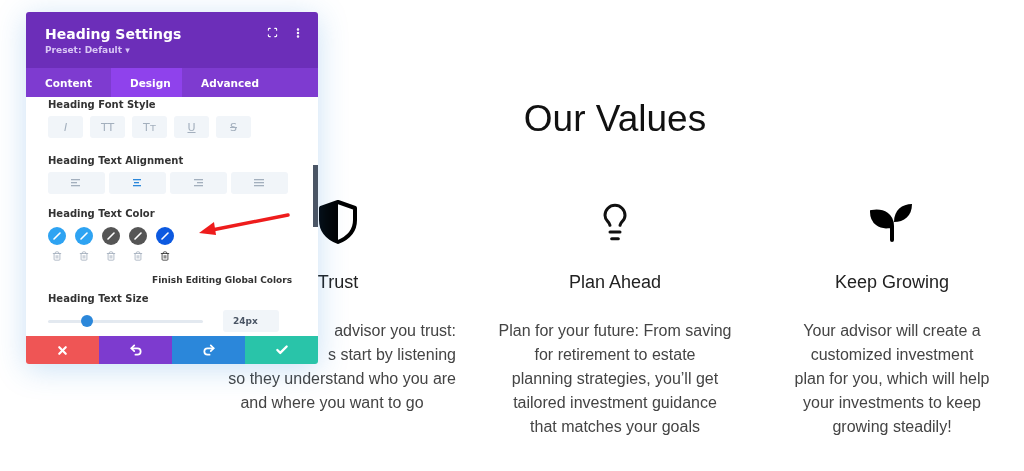 The width and height of the screenshot is (1024, 471). Describe the element at coordinates (114, 33) in the screenshot. I see `panel-title: Heading Settings` at that location.